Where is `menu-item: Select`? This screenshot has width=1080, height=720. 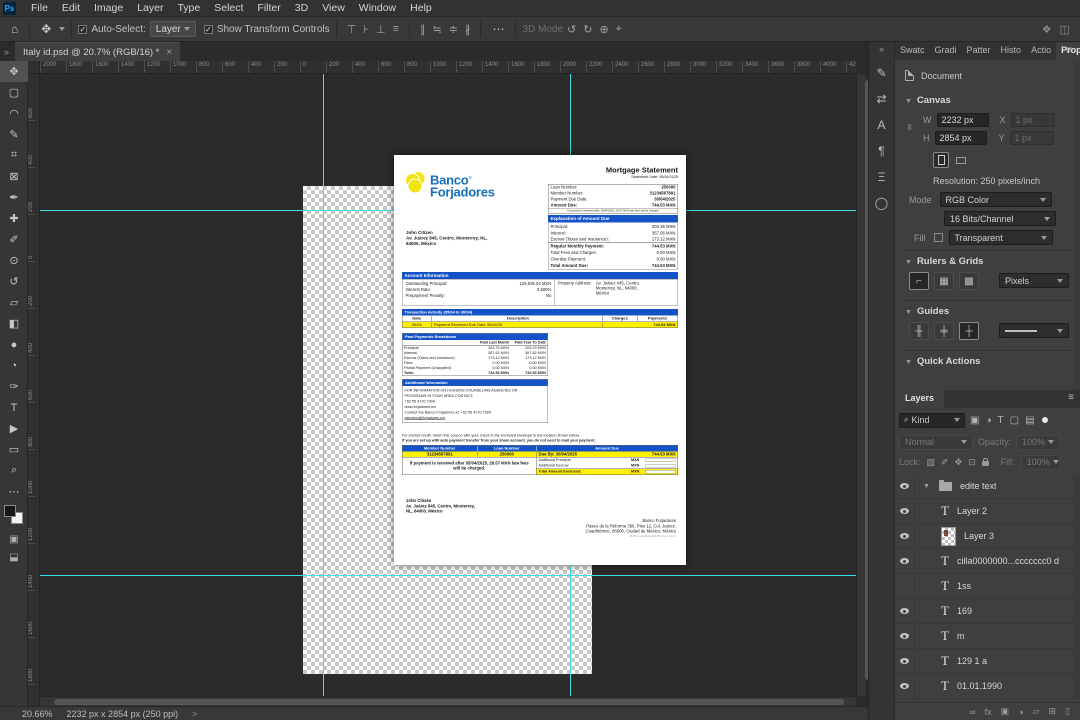 menu-item: Select is located at coordinates (228, 8).